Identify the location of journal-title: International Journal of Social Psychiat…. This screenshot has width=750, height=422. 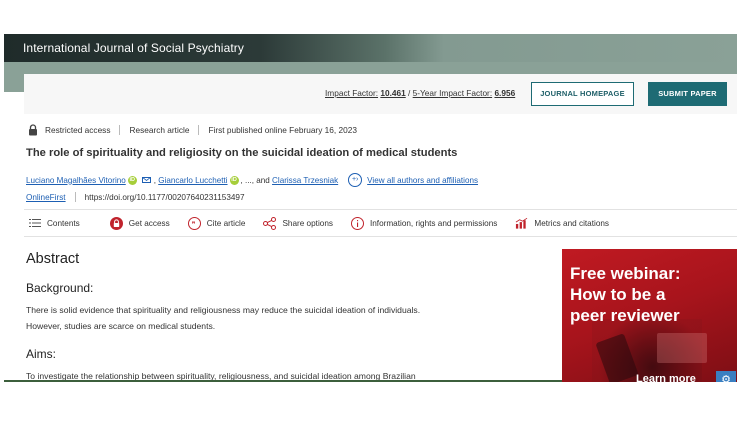
(133, 48).